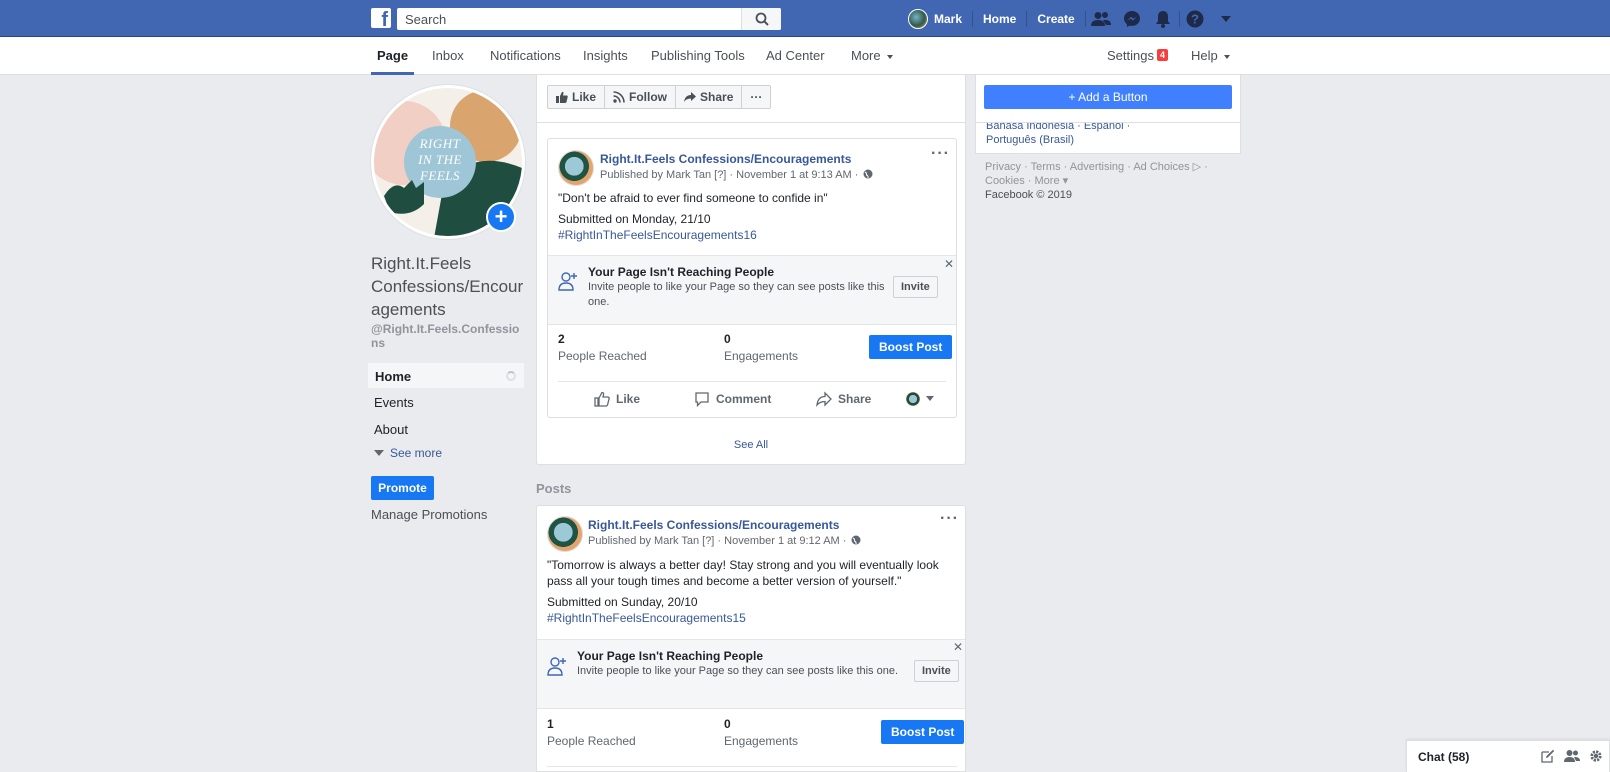 This screenshot has height=772, width=1610. What do you see at coordinates (446, 429) in the screenshot?
I see `sidebar-item-about: About` at bounding box center [446, 429].